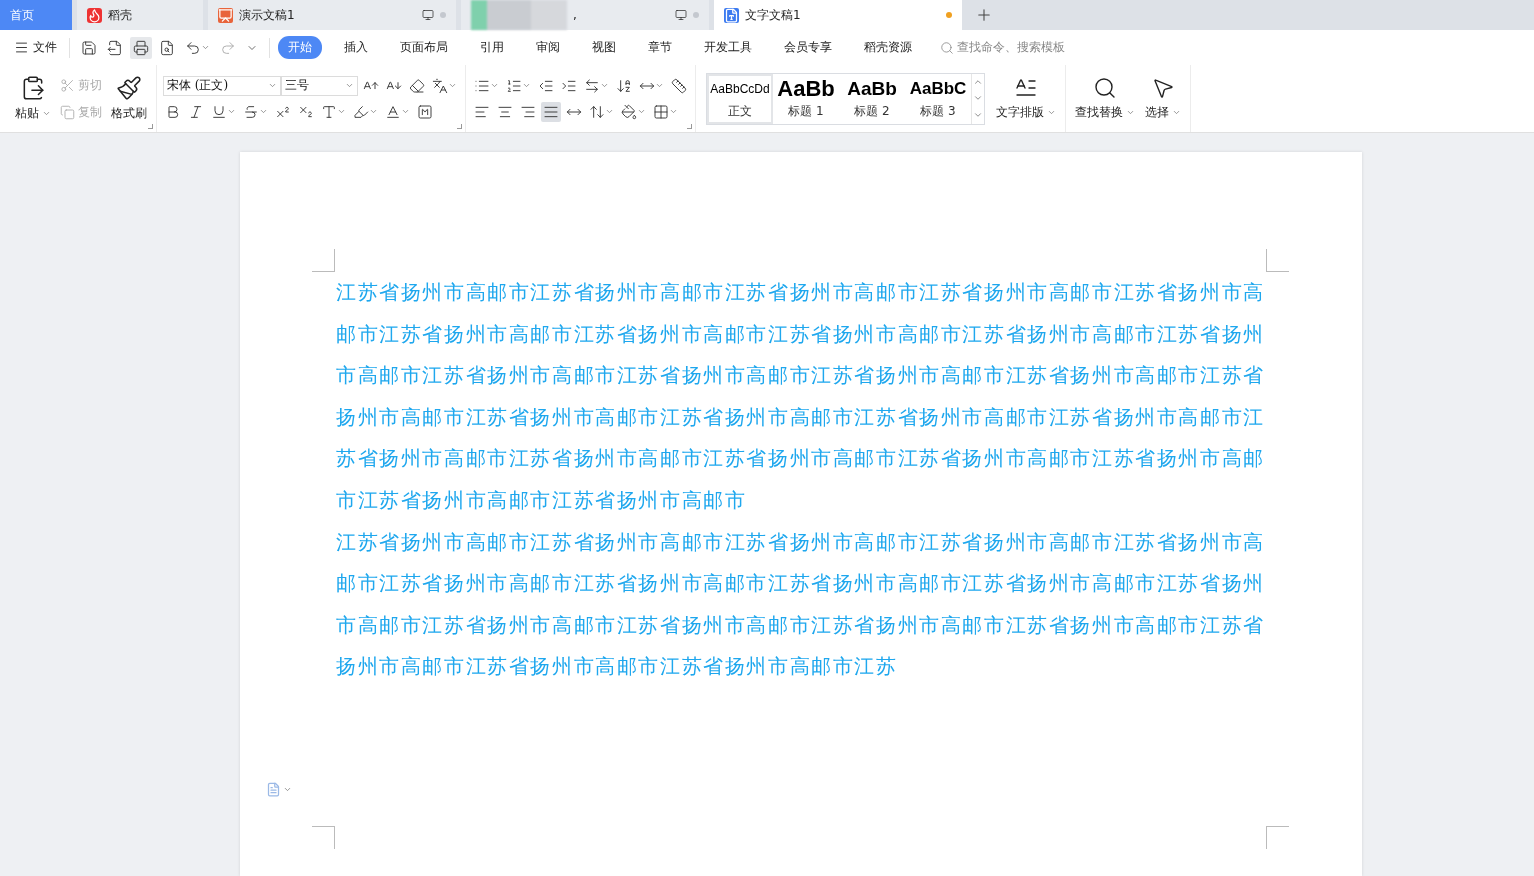  I want to click on ruler-icon, so click(679, 85).